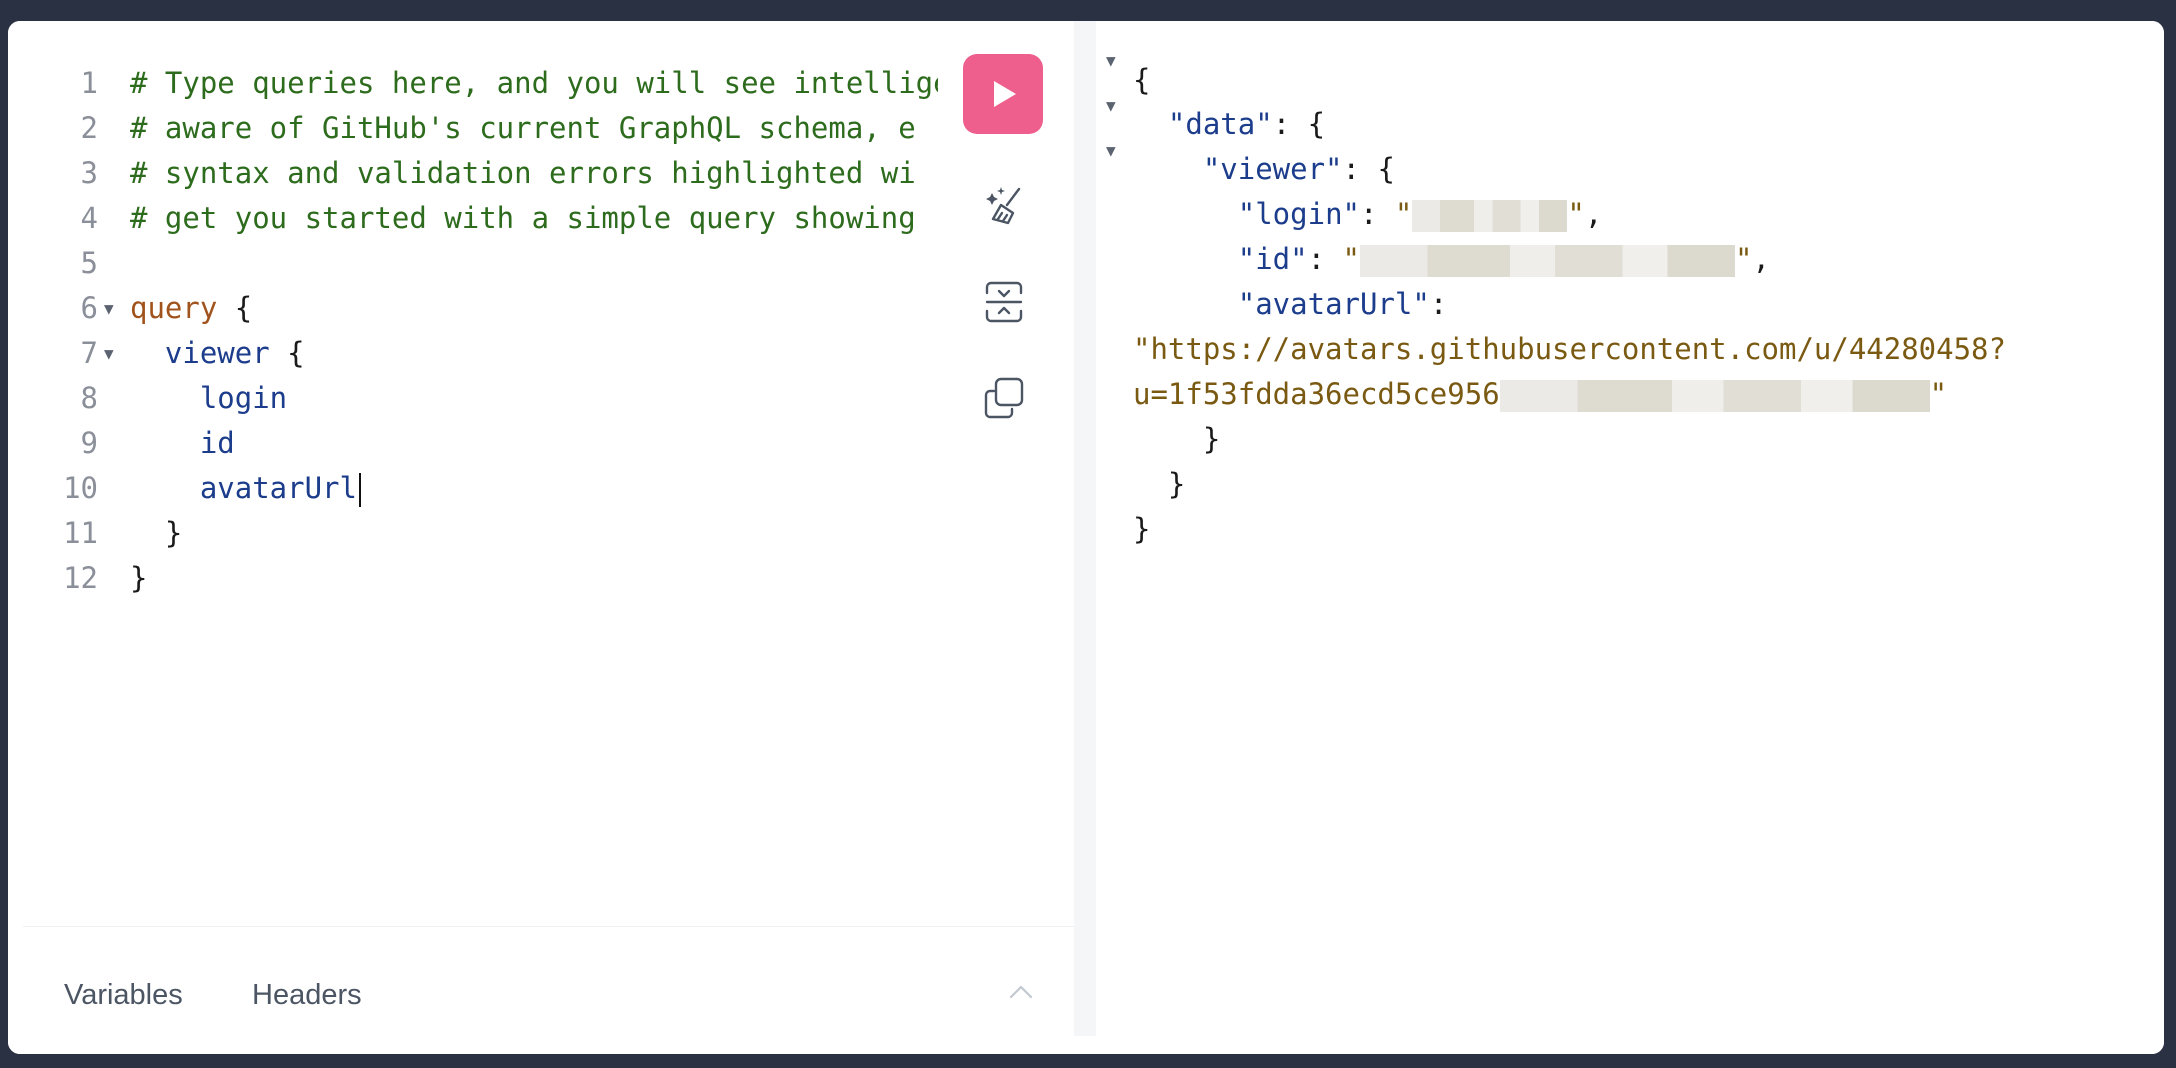 Image resolution: width=2176 pixels, height=1068 pixels. Describe the element at coordinates (89, 83) in the screenshot. I see `line-number: 1` at that location.